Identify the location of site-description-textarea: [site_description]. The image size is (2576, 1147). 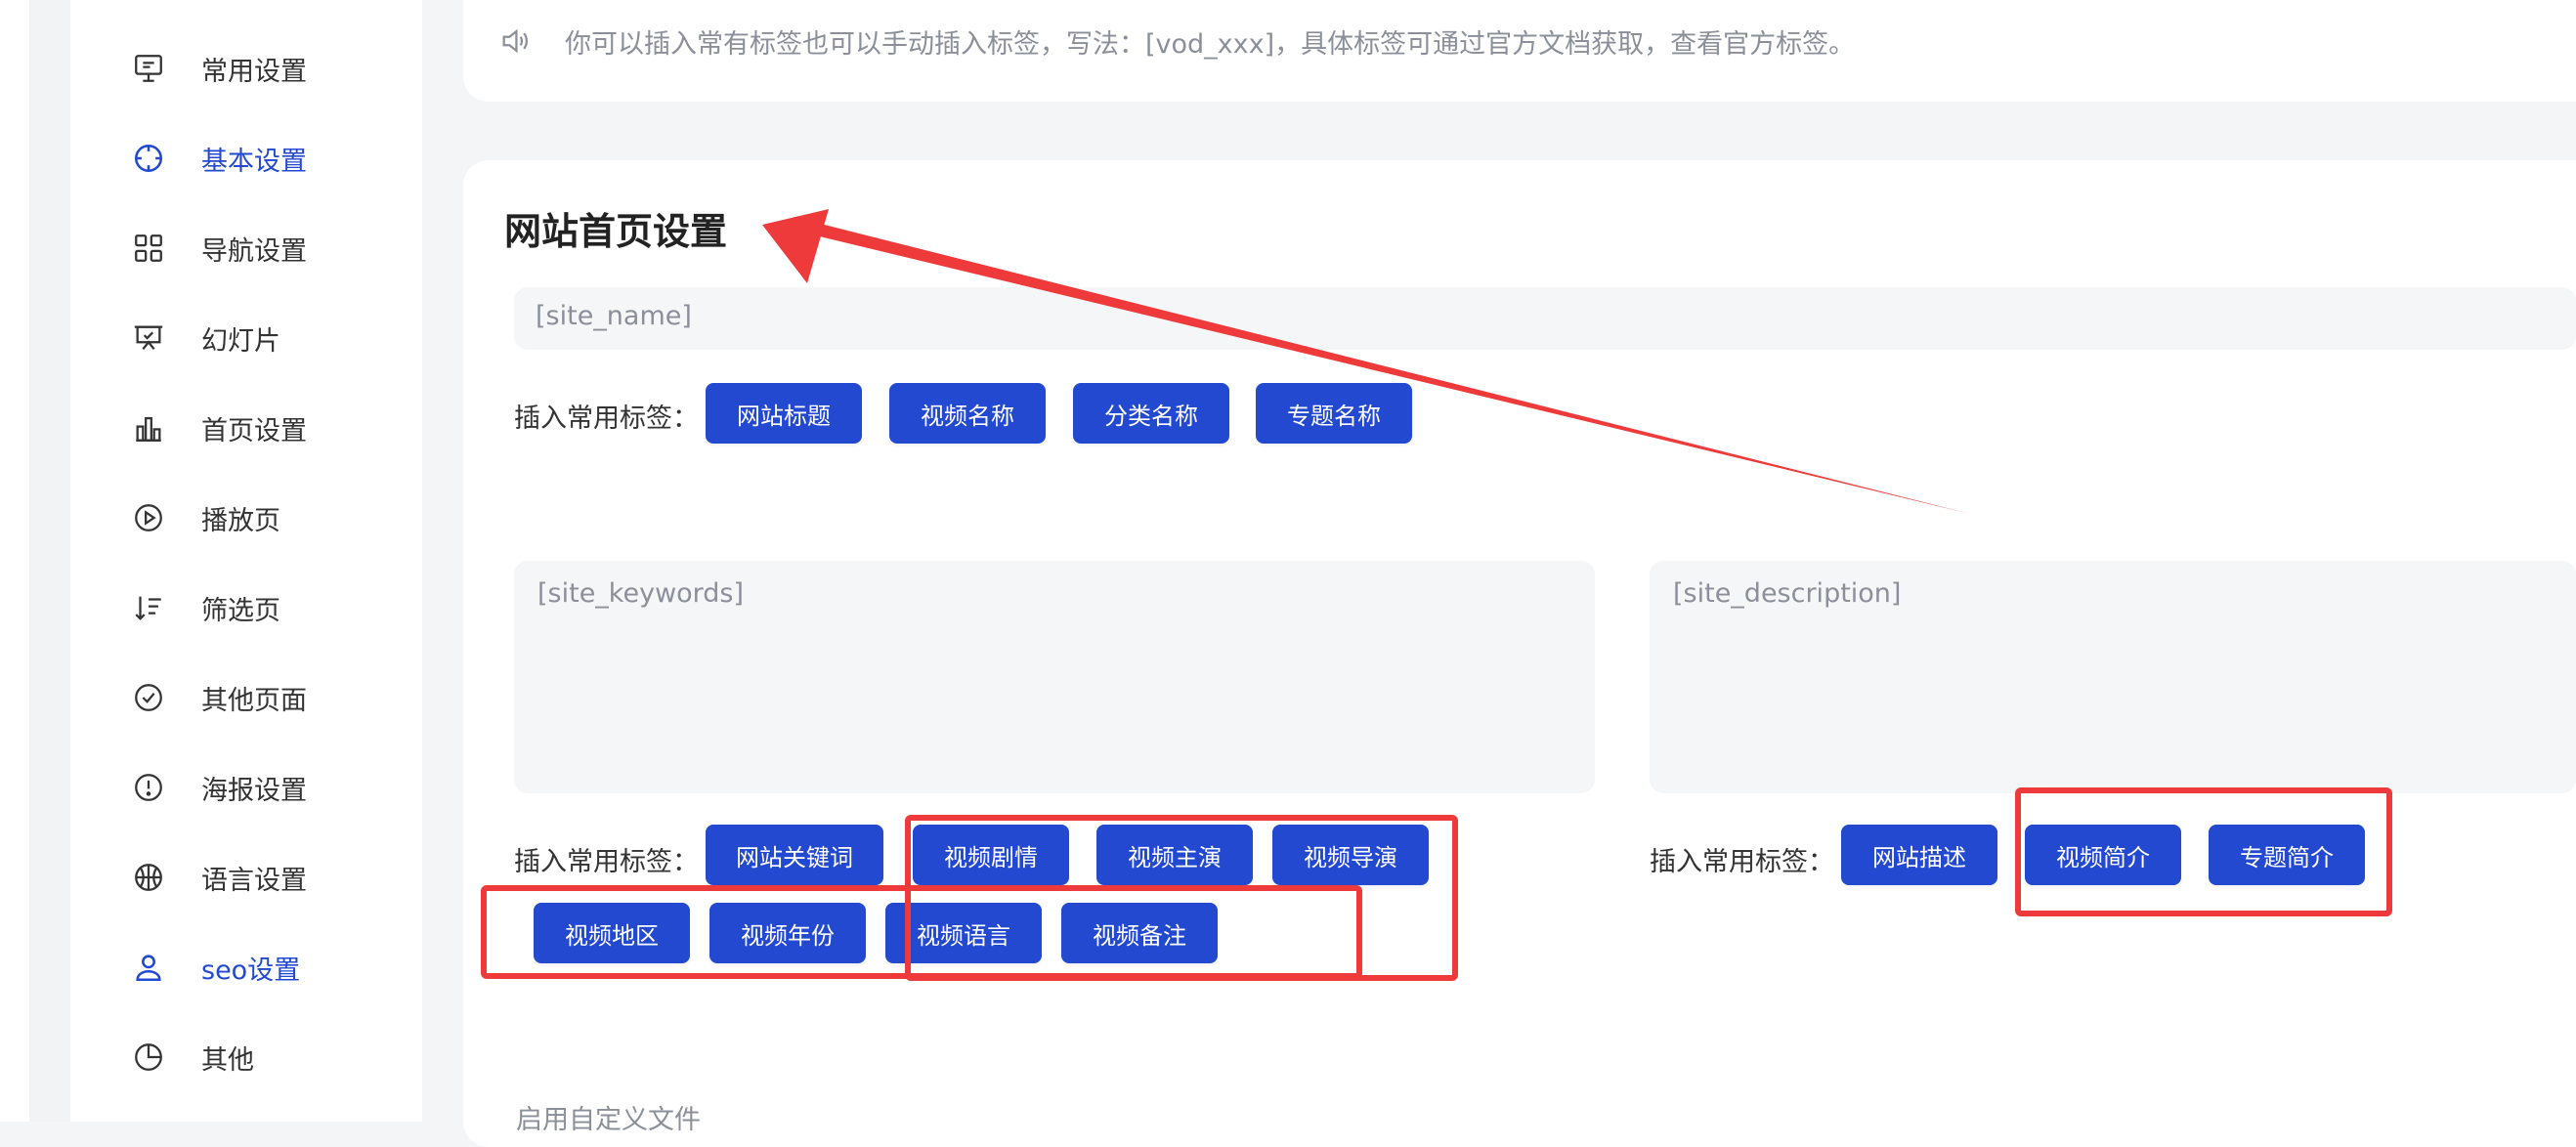
(2113, 677).